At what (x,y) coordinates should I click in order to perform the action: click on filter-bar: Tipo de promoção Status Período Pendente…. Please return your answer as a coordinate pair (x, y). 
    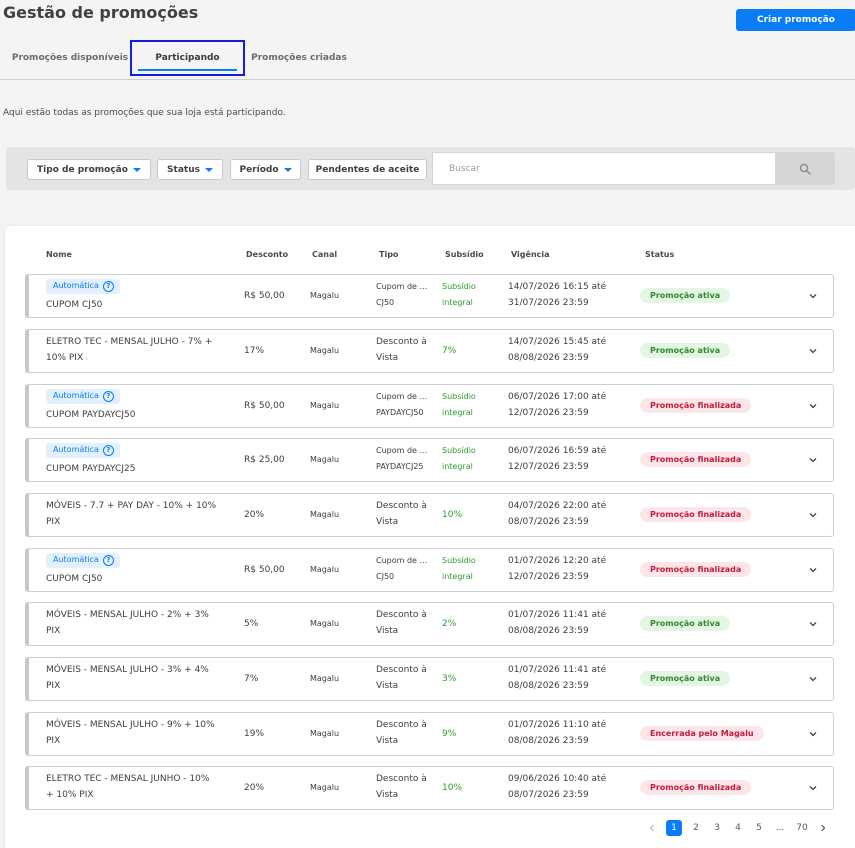
    Looking at the image, I should click on (430, 168).